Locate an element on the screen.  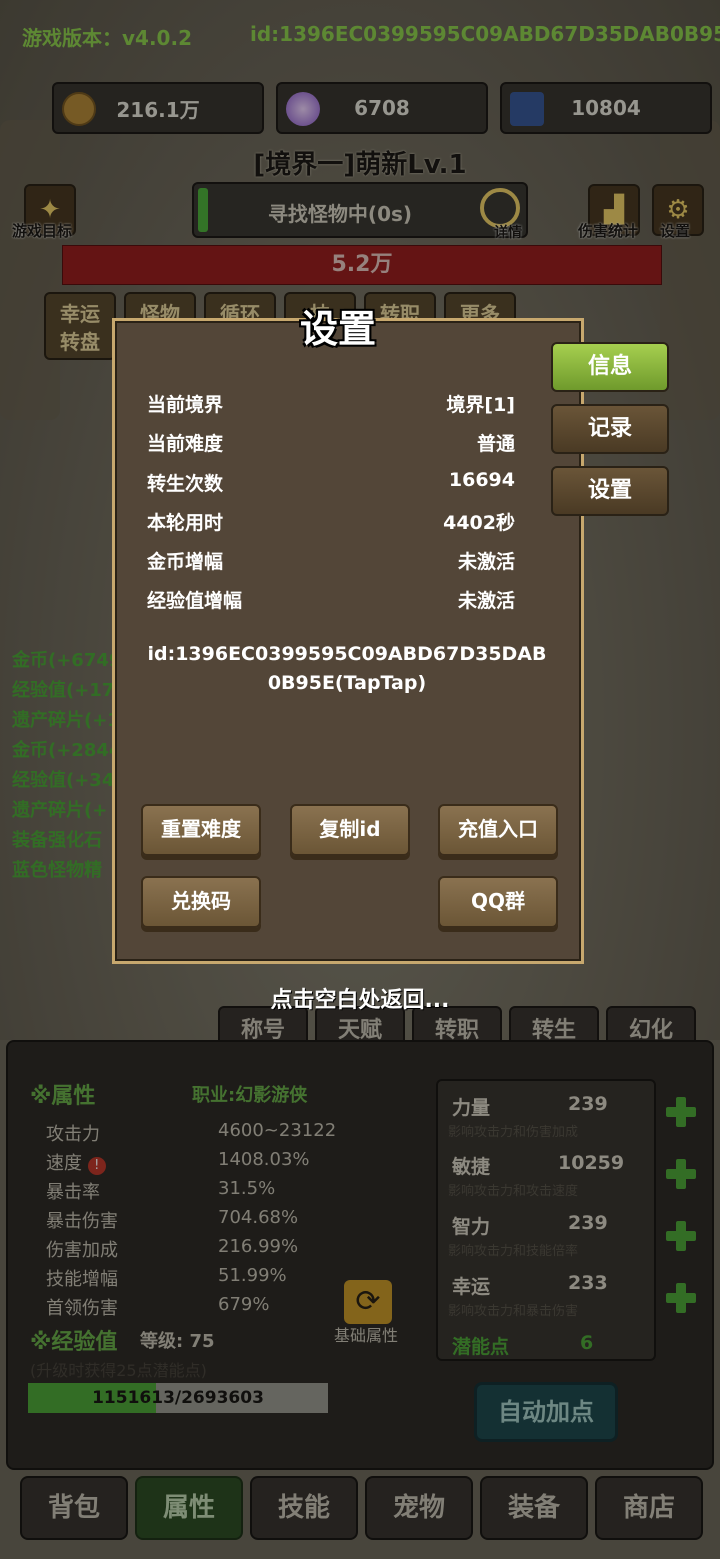
info-value: 境界[1] is located at coordinates (480, 405).